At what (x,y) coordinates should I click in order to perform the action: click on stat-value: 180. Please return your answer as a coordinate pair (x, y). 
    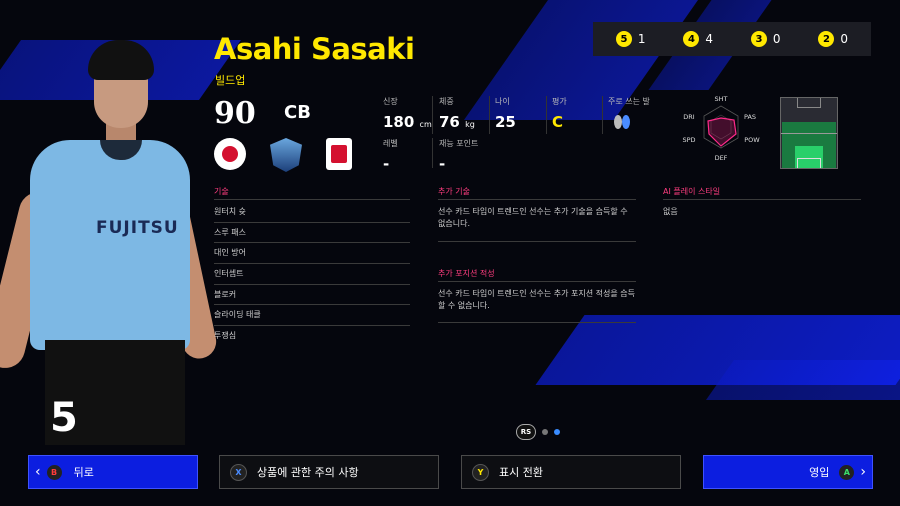
    Looking at the image, I should click on (399, 122).